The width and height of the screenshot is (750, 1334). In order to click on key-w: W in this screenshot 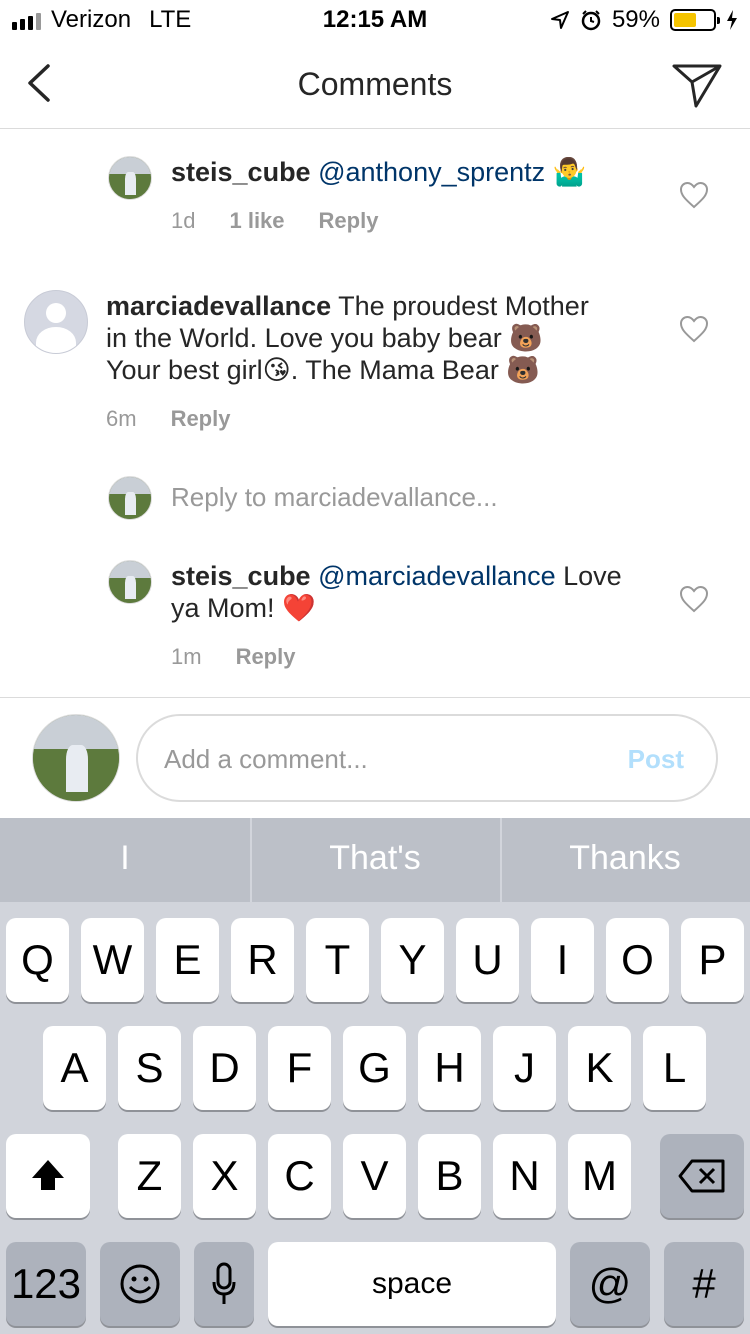, I will do `click(112, 960)`.